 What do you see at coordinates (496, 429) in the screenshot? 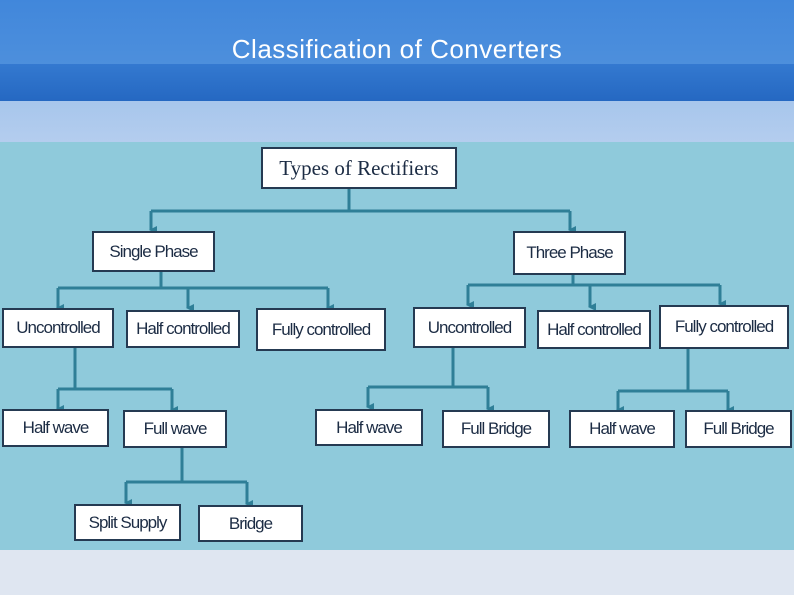
I see `node-tp-unc-full-bridge: Full Bridge` at bounding box center [496, 429].